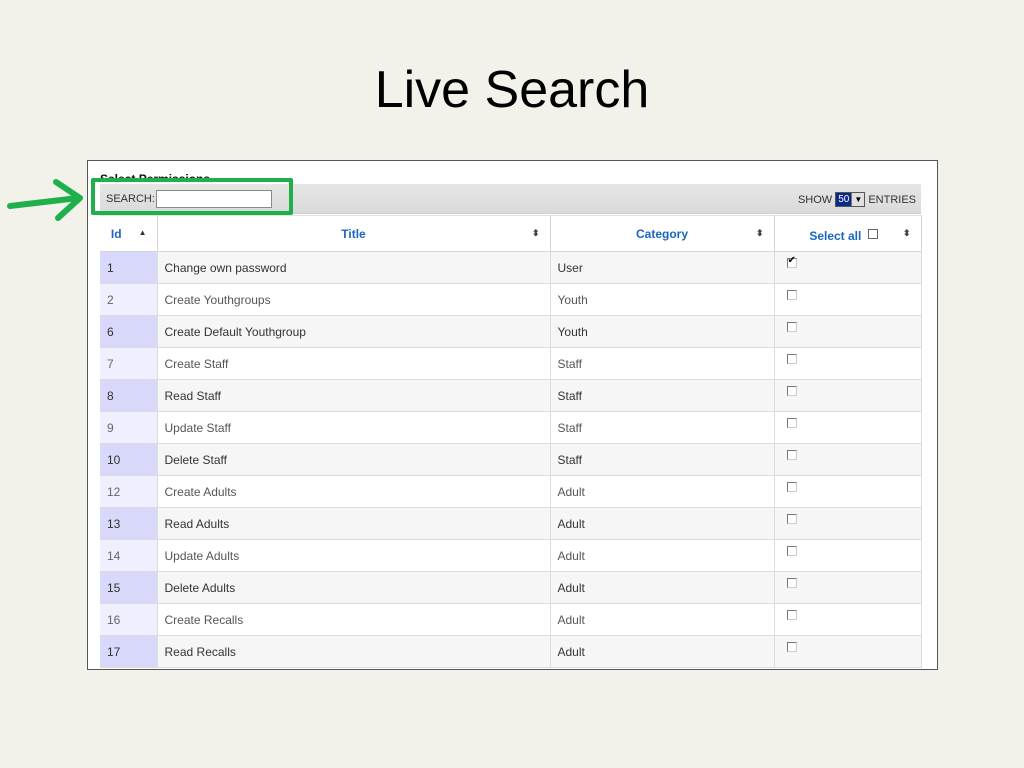 The height and width of the screenshot is (768, 1024). I want to click on table-row: 9 Update Staff Staff, so click(511, 427).